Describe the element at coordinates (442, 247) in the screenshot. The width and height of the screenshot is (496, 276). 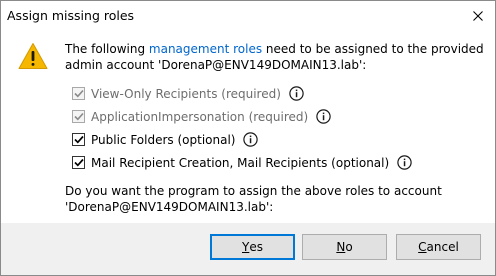
I see `cancel-label-rest: ancel` at that location.